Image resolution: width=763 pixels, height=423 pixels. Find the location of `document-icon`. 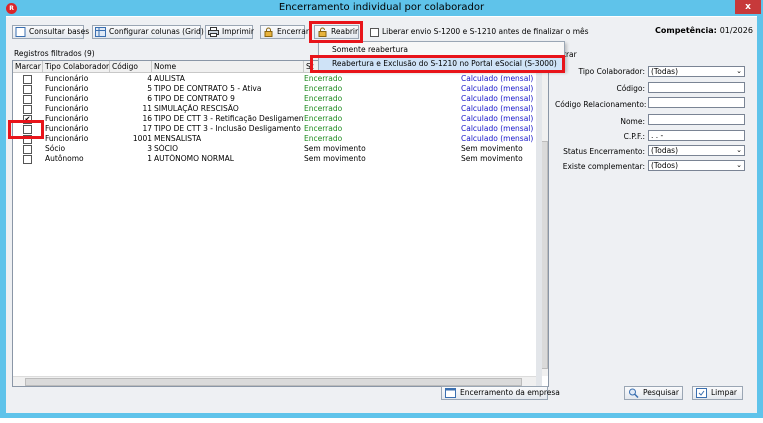

document-icon is located at coordinates (20, 32).